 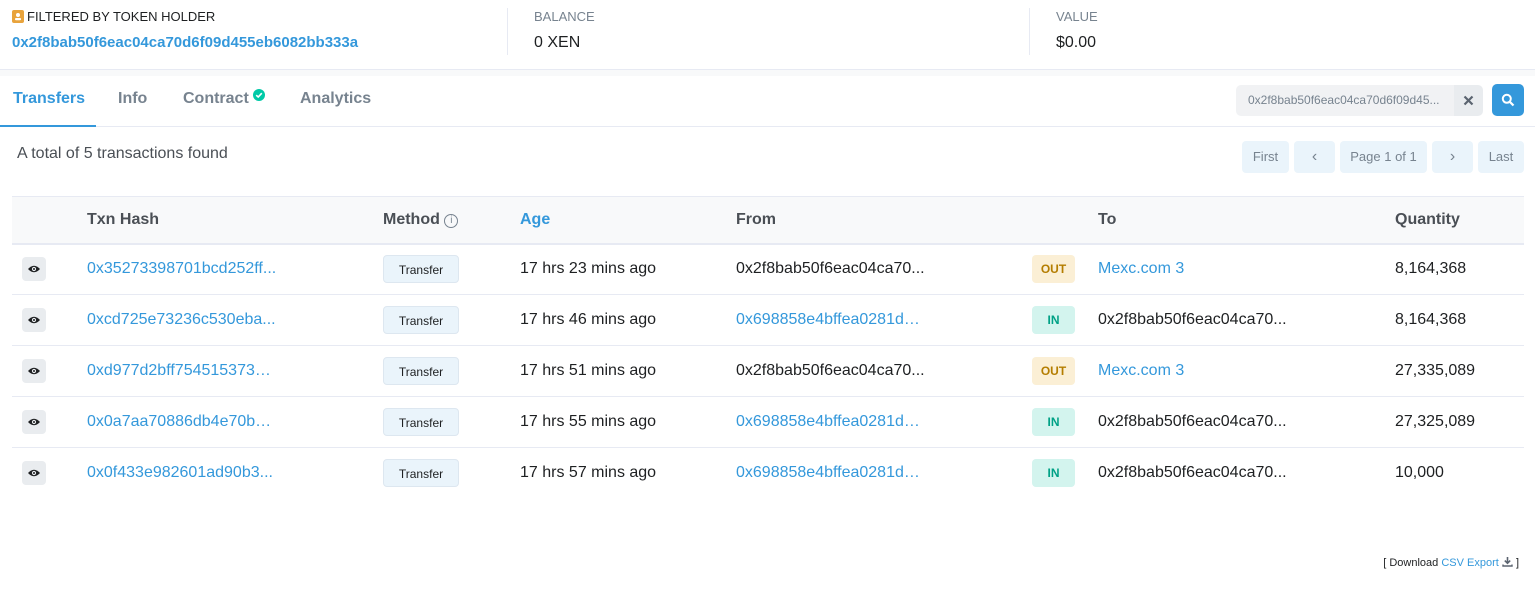 What do you see at coordinates (1077, 16) in the screenshot?
I see `value-label: VALUE` at bounding box center [1077, 16].